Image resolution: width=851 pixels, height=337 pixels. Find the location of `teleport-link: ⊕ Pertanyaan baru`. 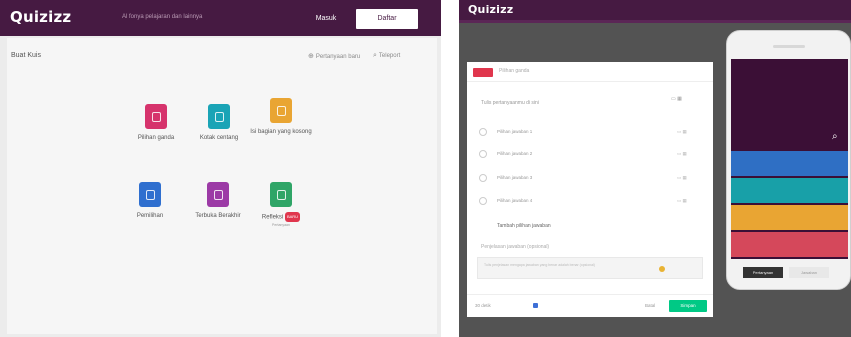

teleport-link: ⊕ Pertanyaan baru is located at coordinates (334, 56).